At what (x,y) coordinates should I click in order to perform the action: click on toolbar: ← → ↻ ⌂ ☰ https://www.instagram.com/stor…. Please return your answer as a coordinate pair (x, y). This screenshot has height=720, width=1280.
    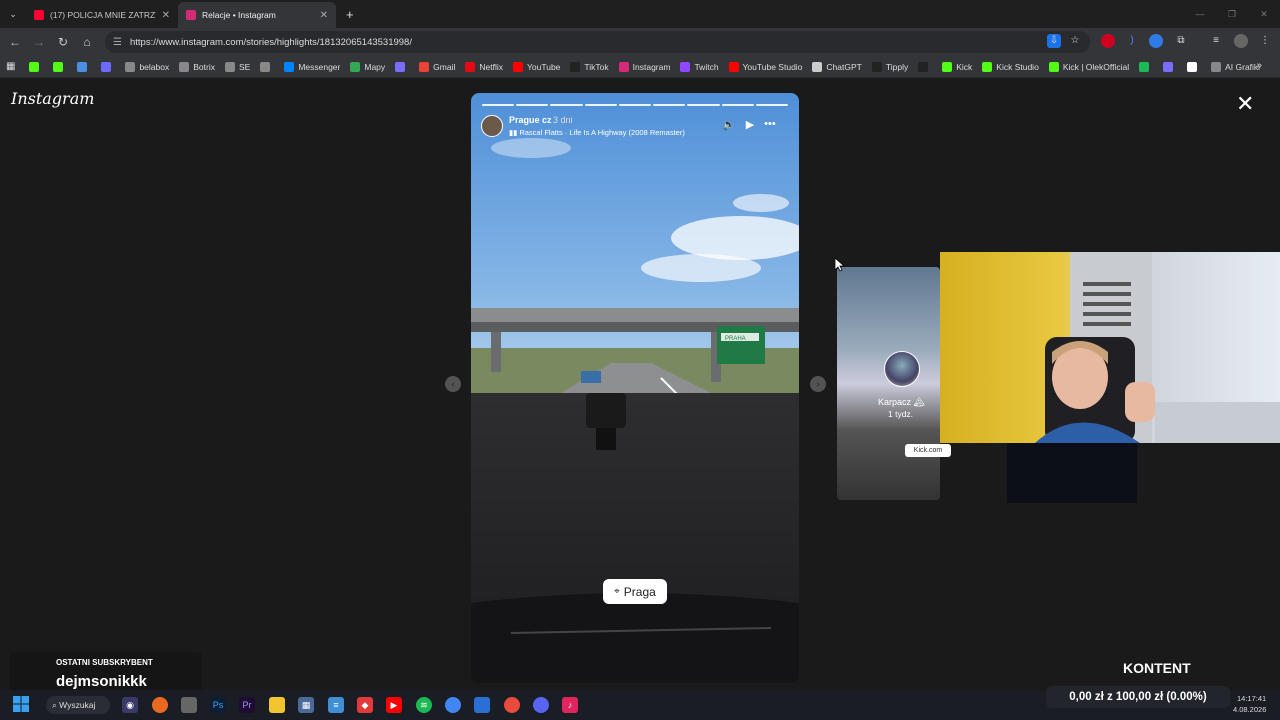
    Looking at the image, I should click on (640, 42).